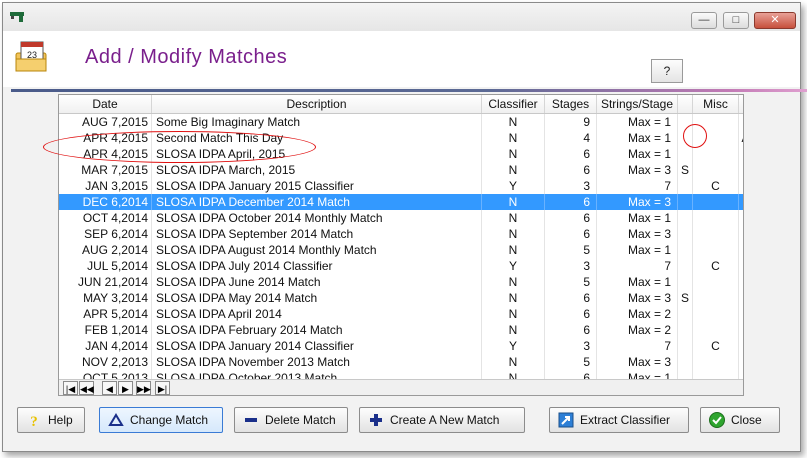 The width and height of the screenshot is (807, 458). Describe the element at coordinates (740, 420) in the screenshot. I see `close-button: Close` at that location.